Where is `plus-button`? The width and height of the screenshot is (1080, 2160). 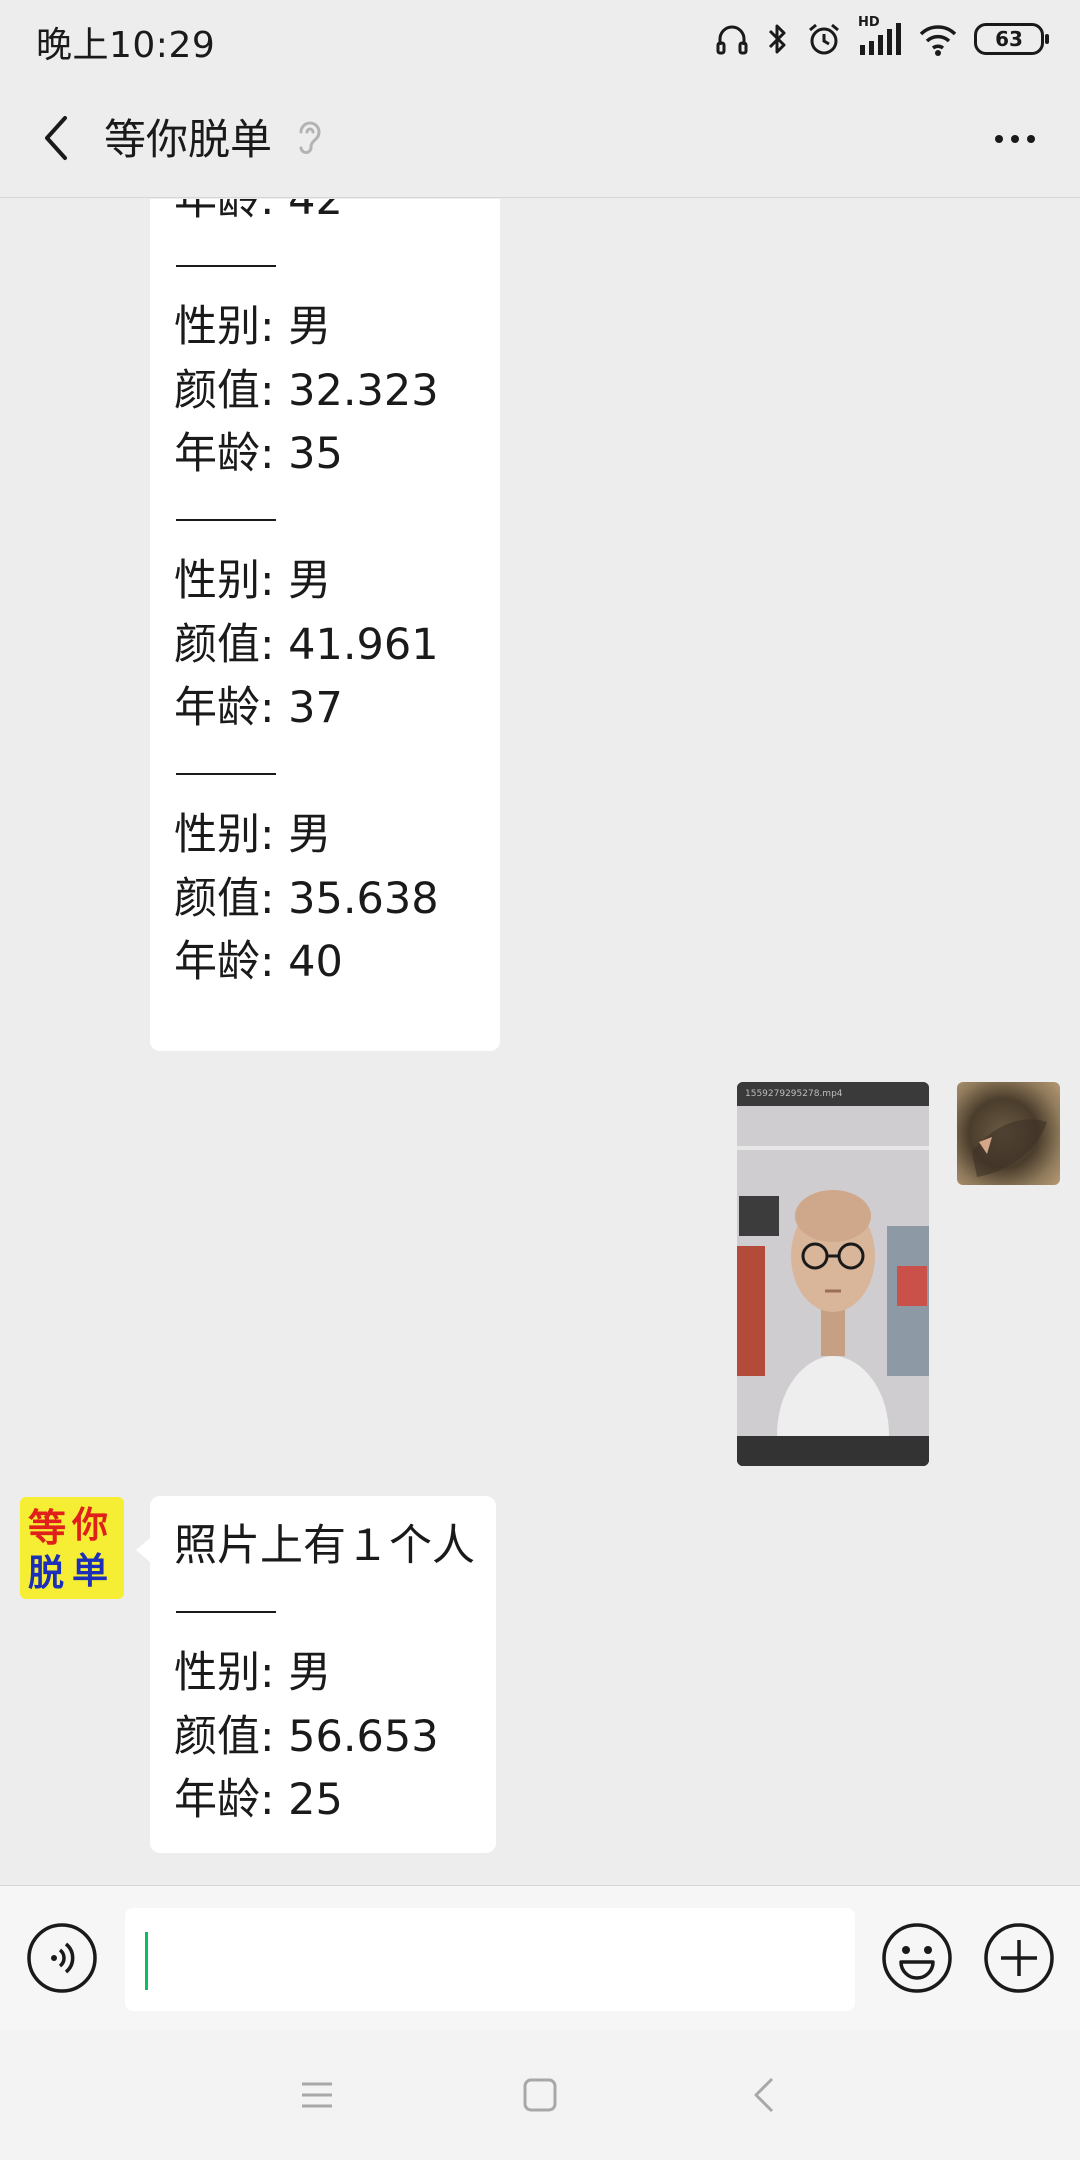
plus-button is located at coordinates (1019, 1958).